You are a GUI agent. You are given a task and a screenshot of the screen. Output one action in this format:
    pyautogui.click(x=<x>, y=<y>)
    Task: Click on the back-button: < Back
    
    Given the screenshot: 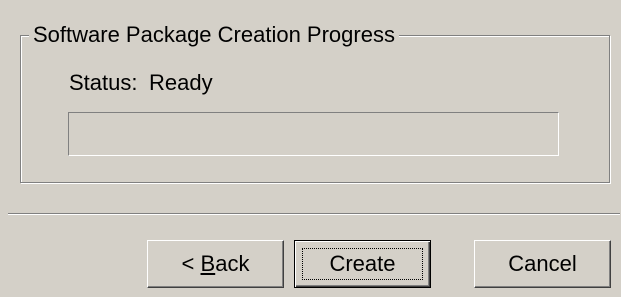 What is the action you would take?
    pyautogui.click(x=215, y=264)
    